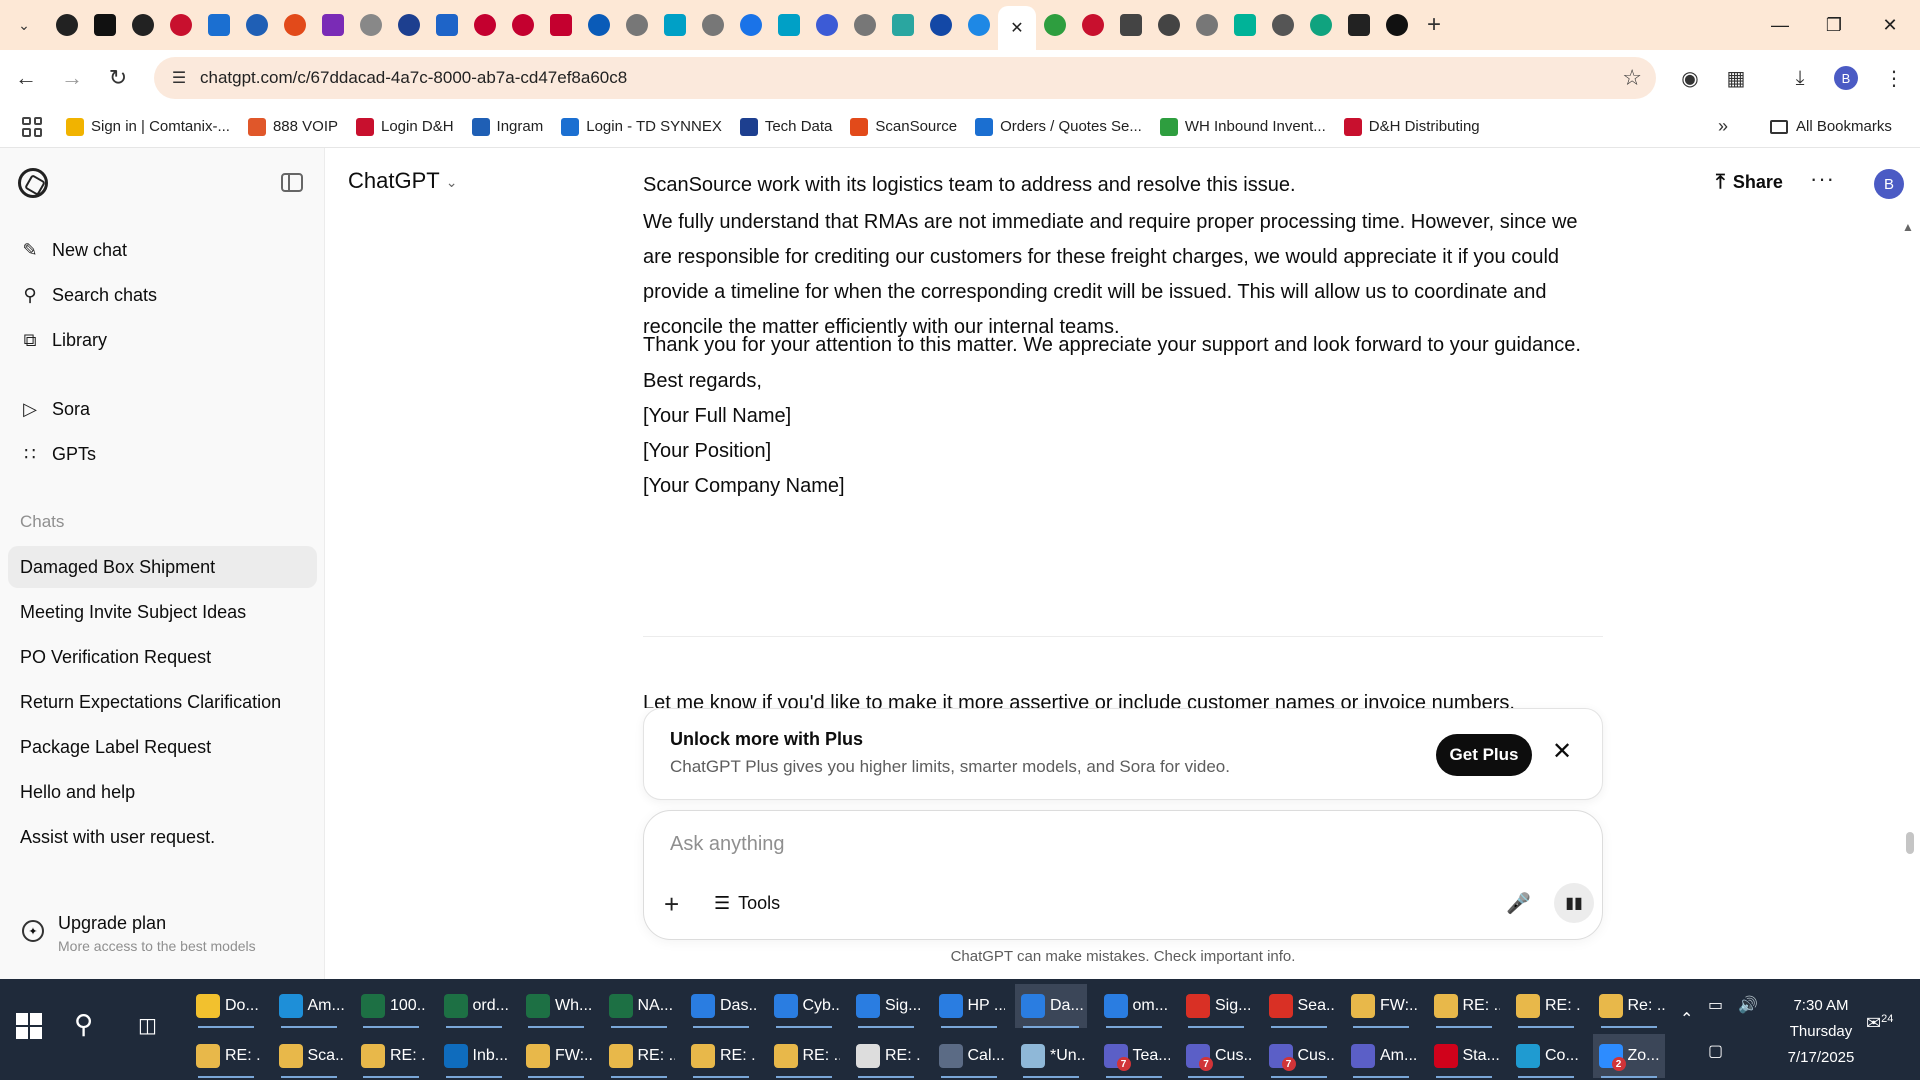 The image size is (1920, 1080). What do you see at coordinates (507, 126) in the screenshot?
I see `bookmark-item: Ingram` at bounding box center [507, 126].